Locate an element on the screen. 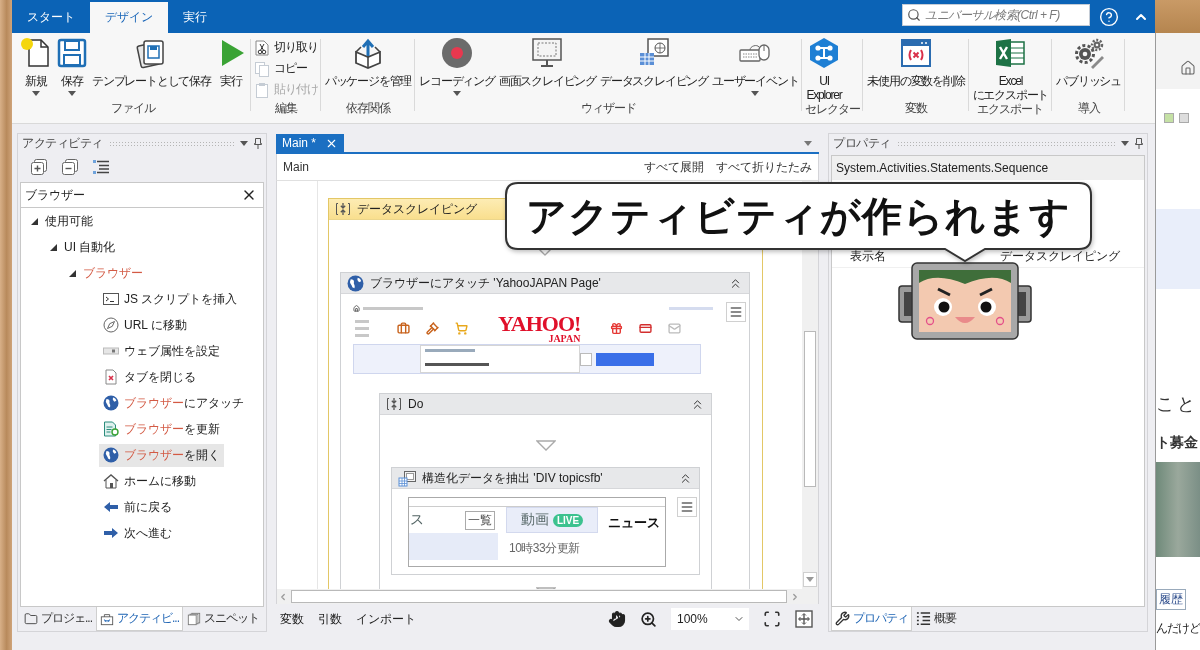  tree-item: タブを閉じる is located at coordinates (149, 377).